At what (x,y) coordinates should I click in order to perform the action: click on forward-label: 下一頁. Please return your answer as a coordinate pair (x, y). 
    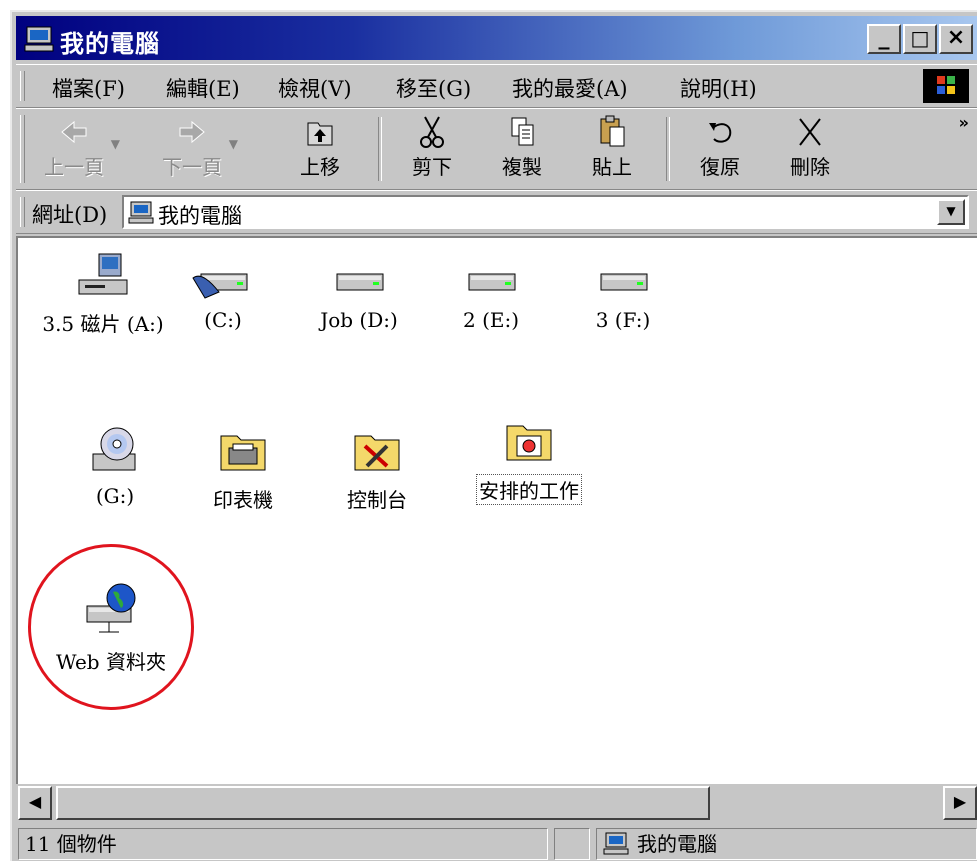
    Looking at the image, I should click on (192, 167).